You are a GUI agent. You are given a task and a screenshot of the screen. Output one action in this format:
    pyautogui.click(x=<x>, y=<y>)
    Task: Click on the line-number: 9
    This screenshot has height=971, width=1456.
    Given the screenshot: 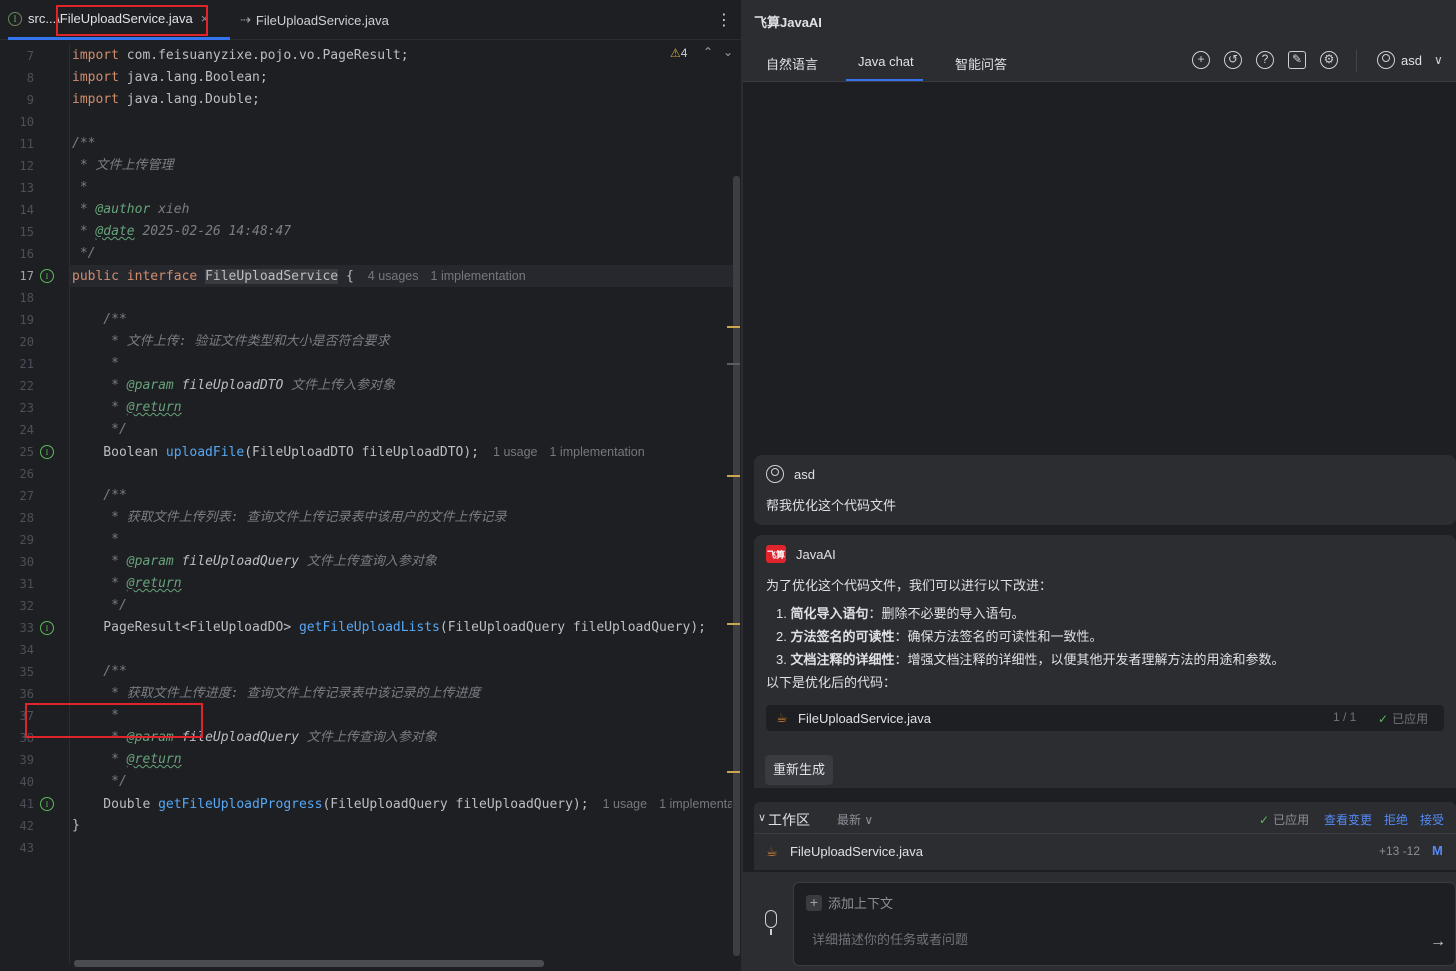 What is the action you would take?
    pyautogui.click(x=30, y=100)
    